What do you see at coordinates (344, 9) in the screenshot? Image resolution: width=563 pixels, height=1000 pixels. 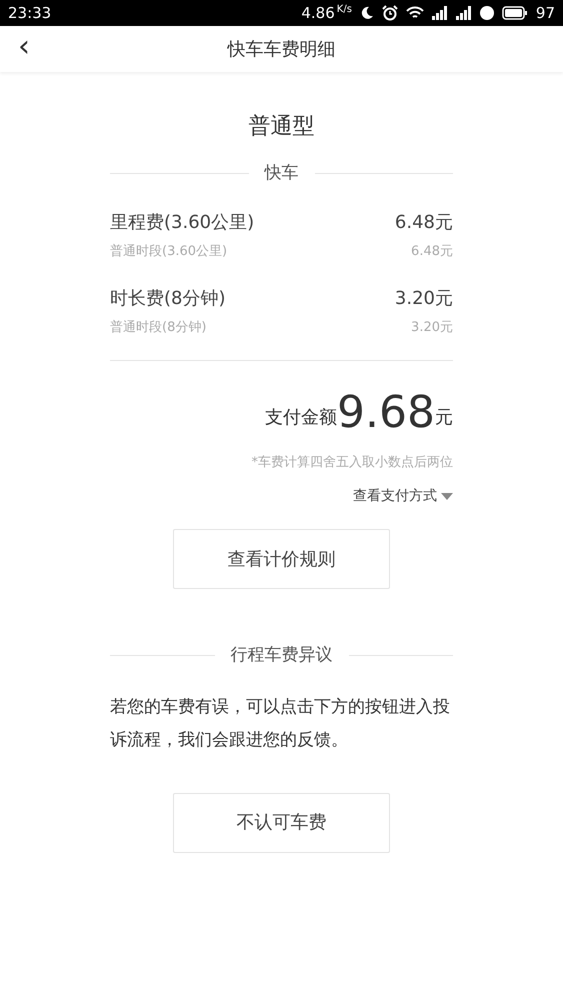 I see `speed-unit: K/s` at bounding box center [344, 9].